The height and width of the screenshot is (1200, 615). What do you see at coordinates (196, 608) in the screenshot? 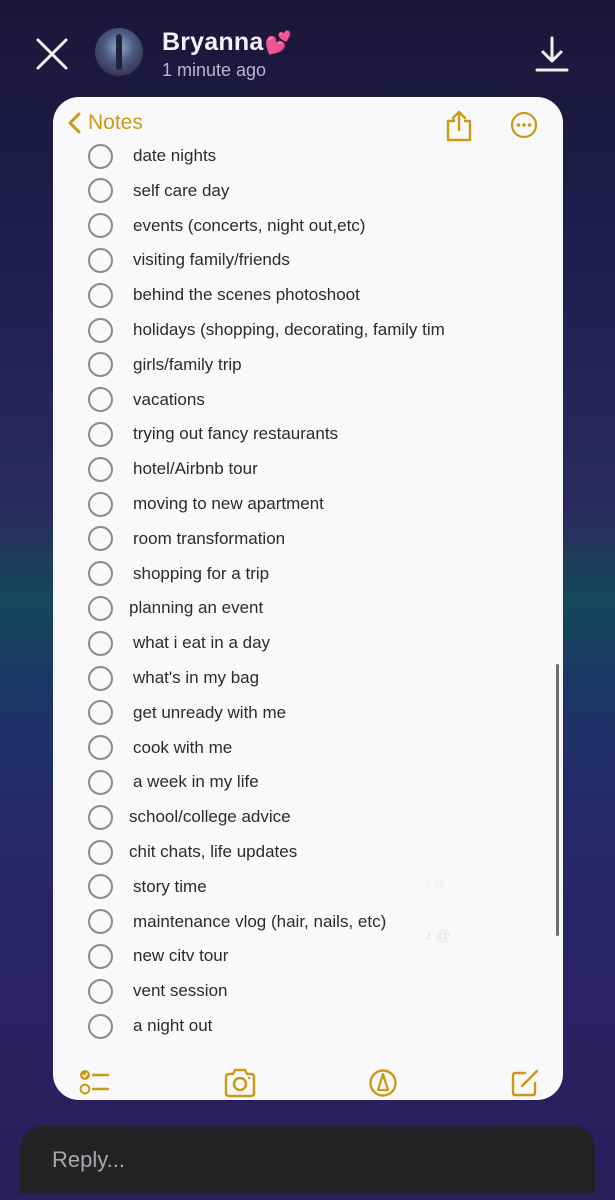
I see `checklist-item-text: planning an event` at bounding box center [196, 608].